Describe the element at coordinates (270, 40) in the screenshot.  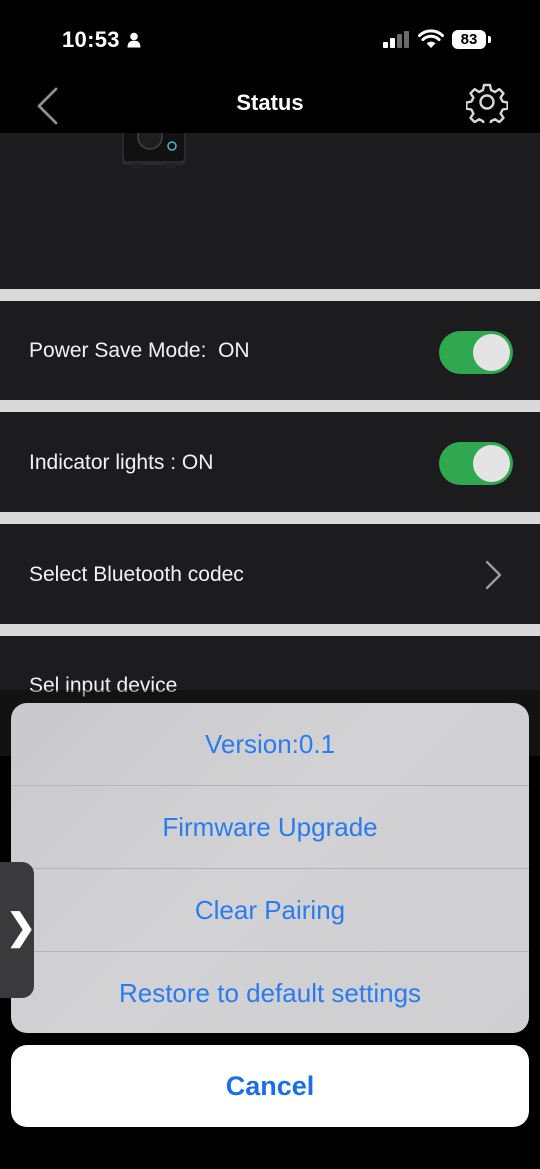
I see `status-bar: 10:53 83` at that location.